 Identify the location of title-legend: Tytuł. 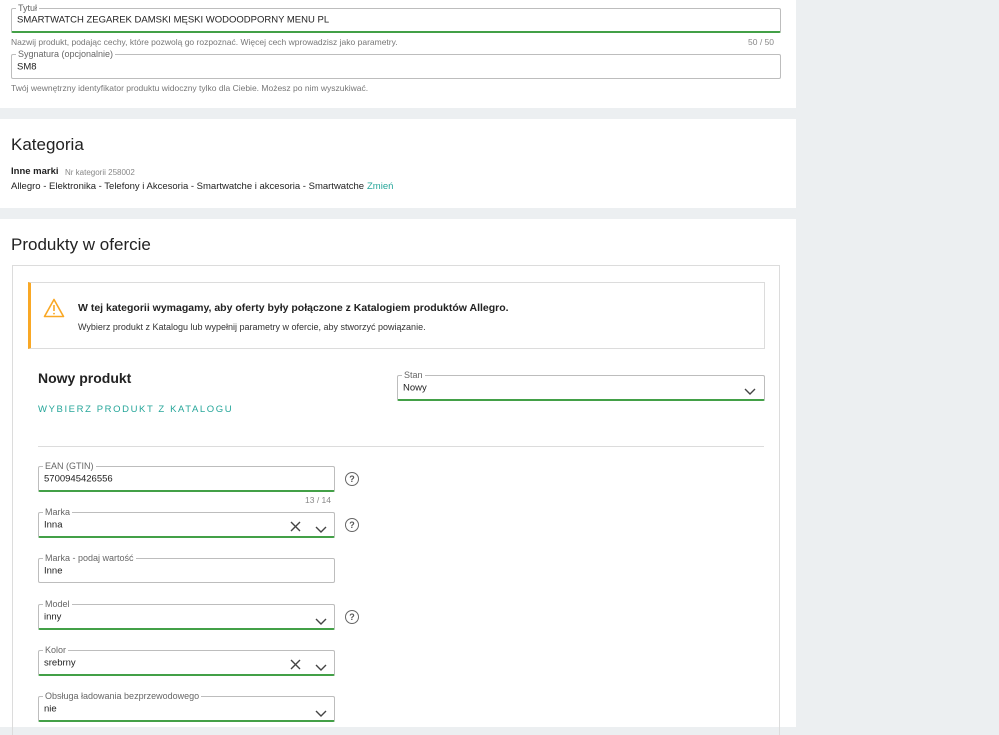
(28, 8).